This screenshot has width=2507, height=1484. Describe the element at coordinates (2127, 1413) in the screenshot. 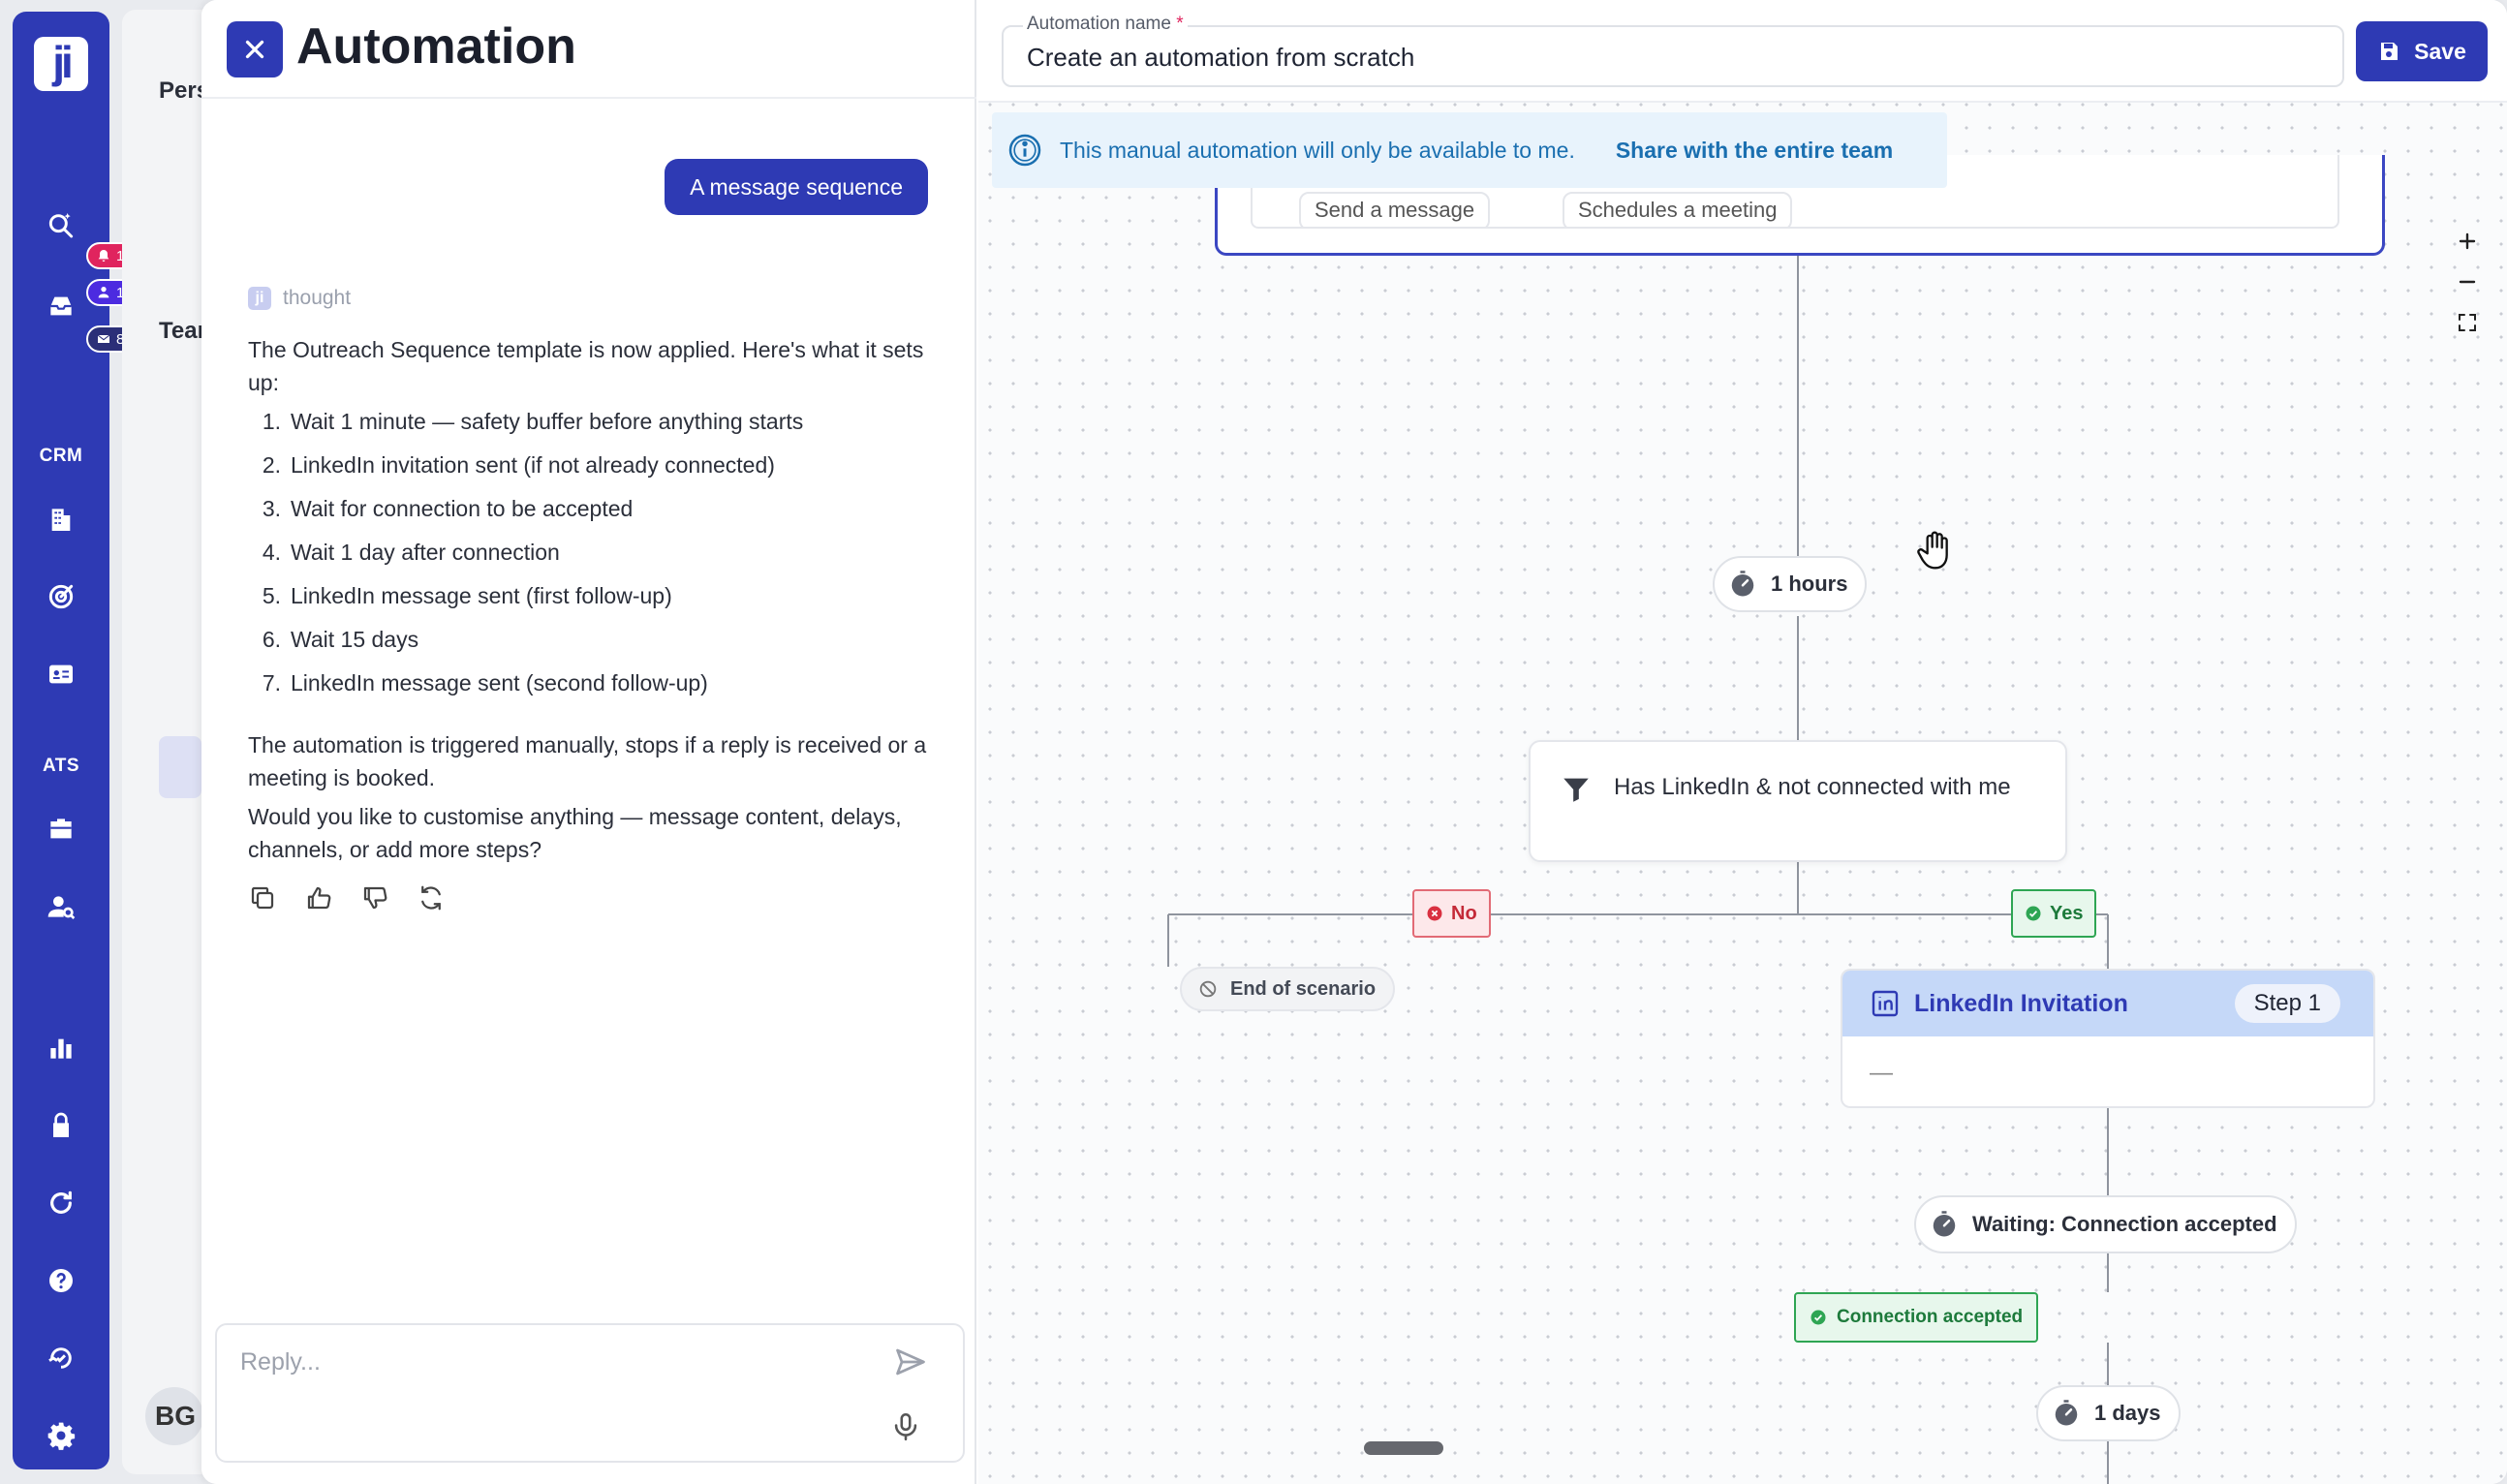

I see `wait-duration: 1 days` at that location.